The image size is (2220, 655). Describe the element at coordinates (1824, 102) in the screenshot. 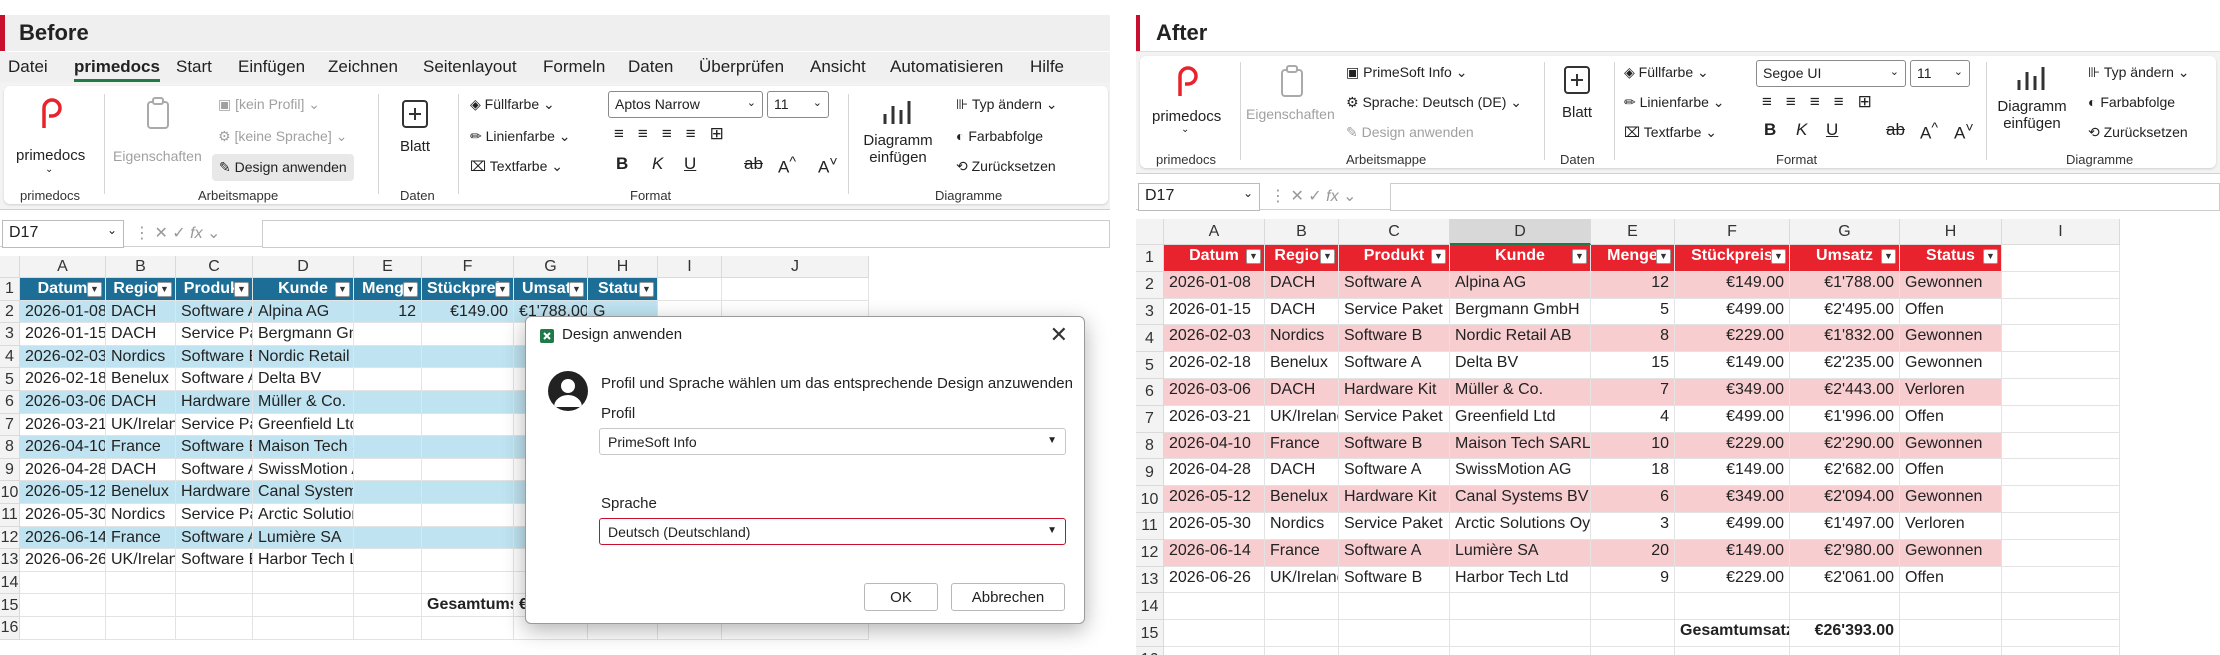

I see `alignment-icons: ≡≡≡≡⊞` at that location.